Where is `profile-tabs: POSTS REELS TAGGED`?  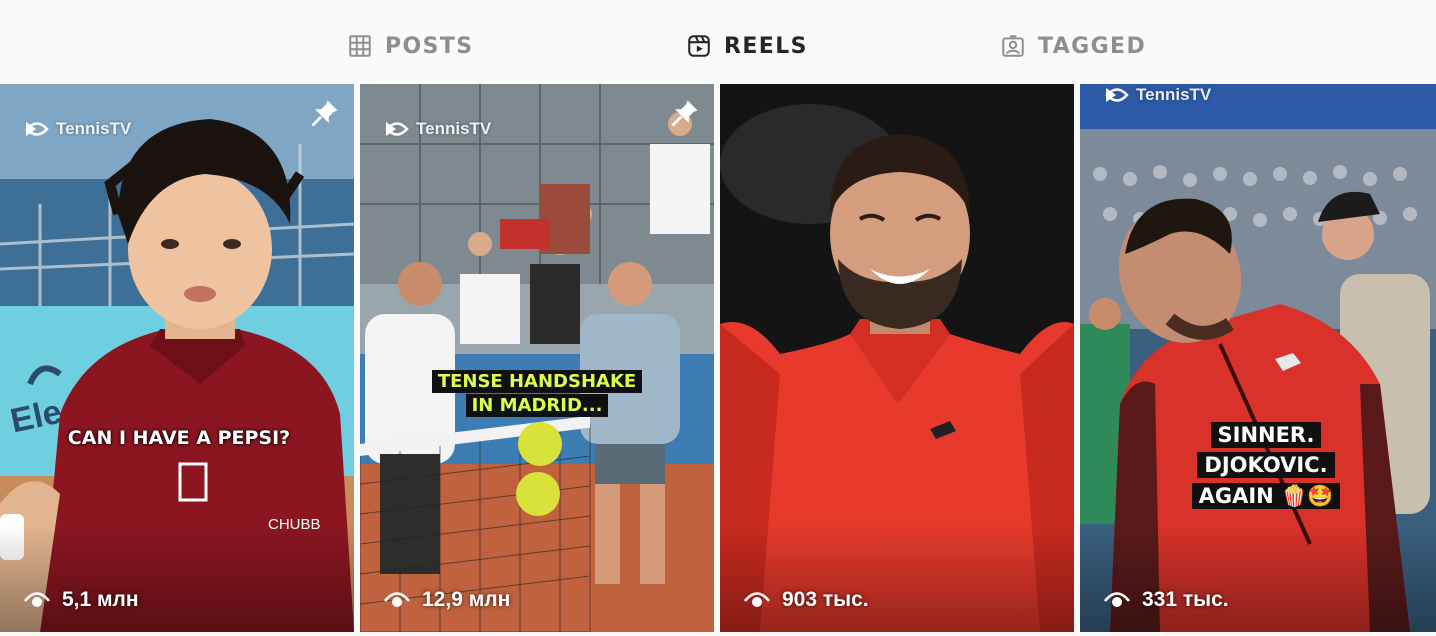
profile-tabs: POSTS REELS TAGGED is located at coordinates (718, 42).